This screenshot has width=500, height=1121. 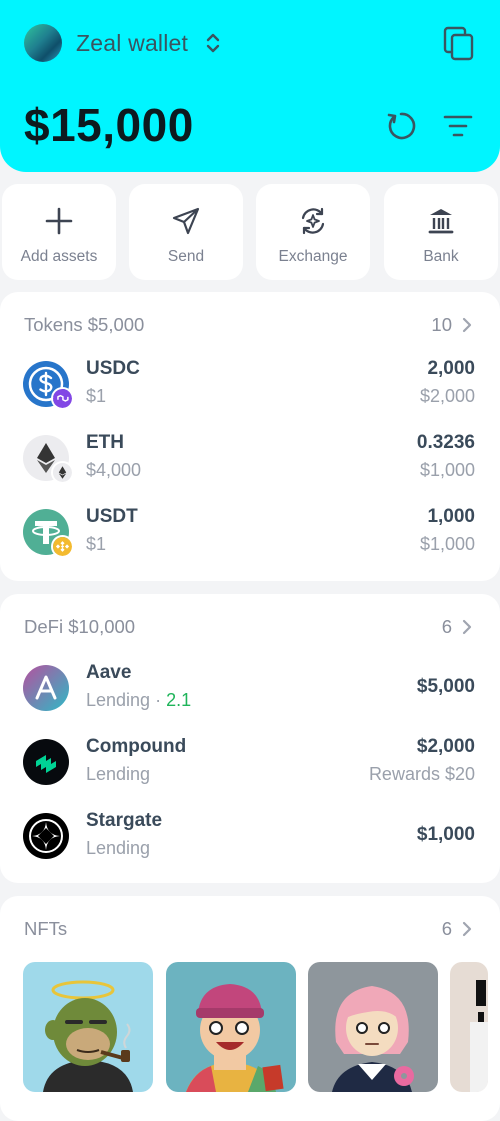 I want to click on nfts-heading: NFTs, so click(x=46, y=928).